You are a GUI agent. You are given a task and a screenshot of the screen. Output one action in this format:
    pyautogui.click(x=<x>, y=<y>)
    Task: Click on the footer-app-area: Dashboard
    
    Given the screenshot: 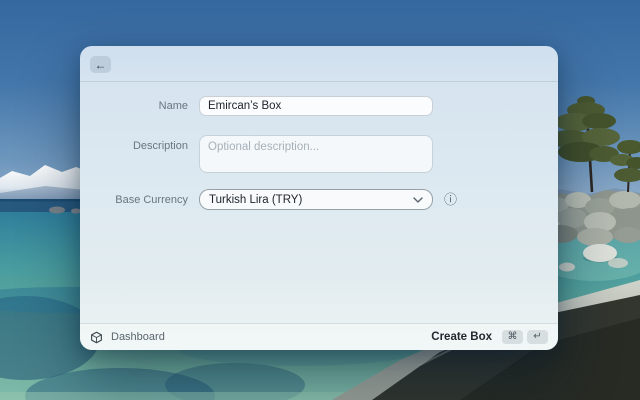 What is the action you would take?
    pyautogui.click(x=127, y=337)
    